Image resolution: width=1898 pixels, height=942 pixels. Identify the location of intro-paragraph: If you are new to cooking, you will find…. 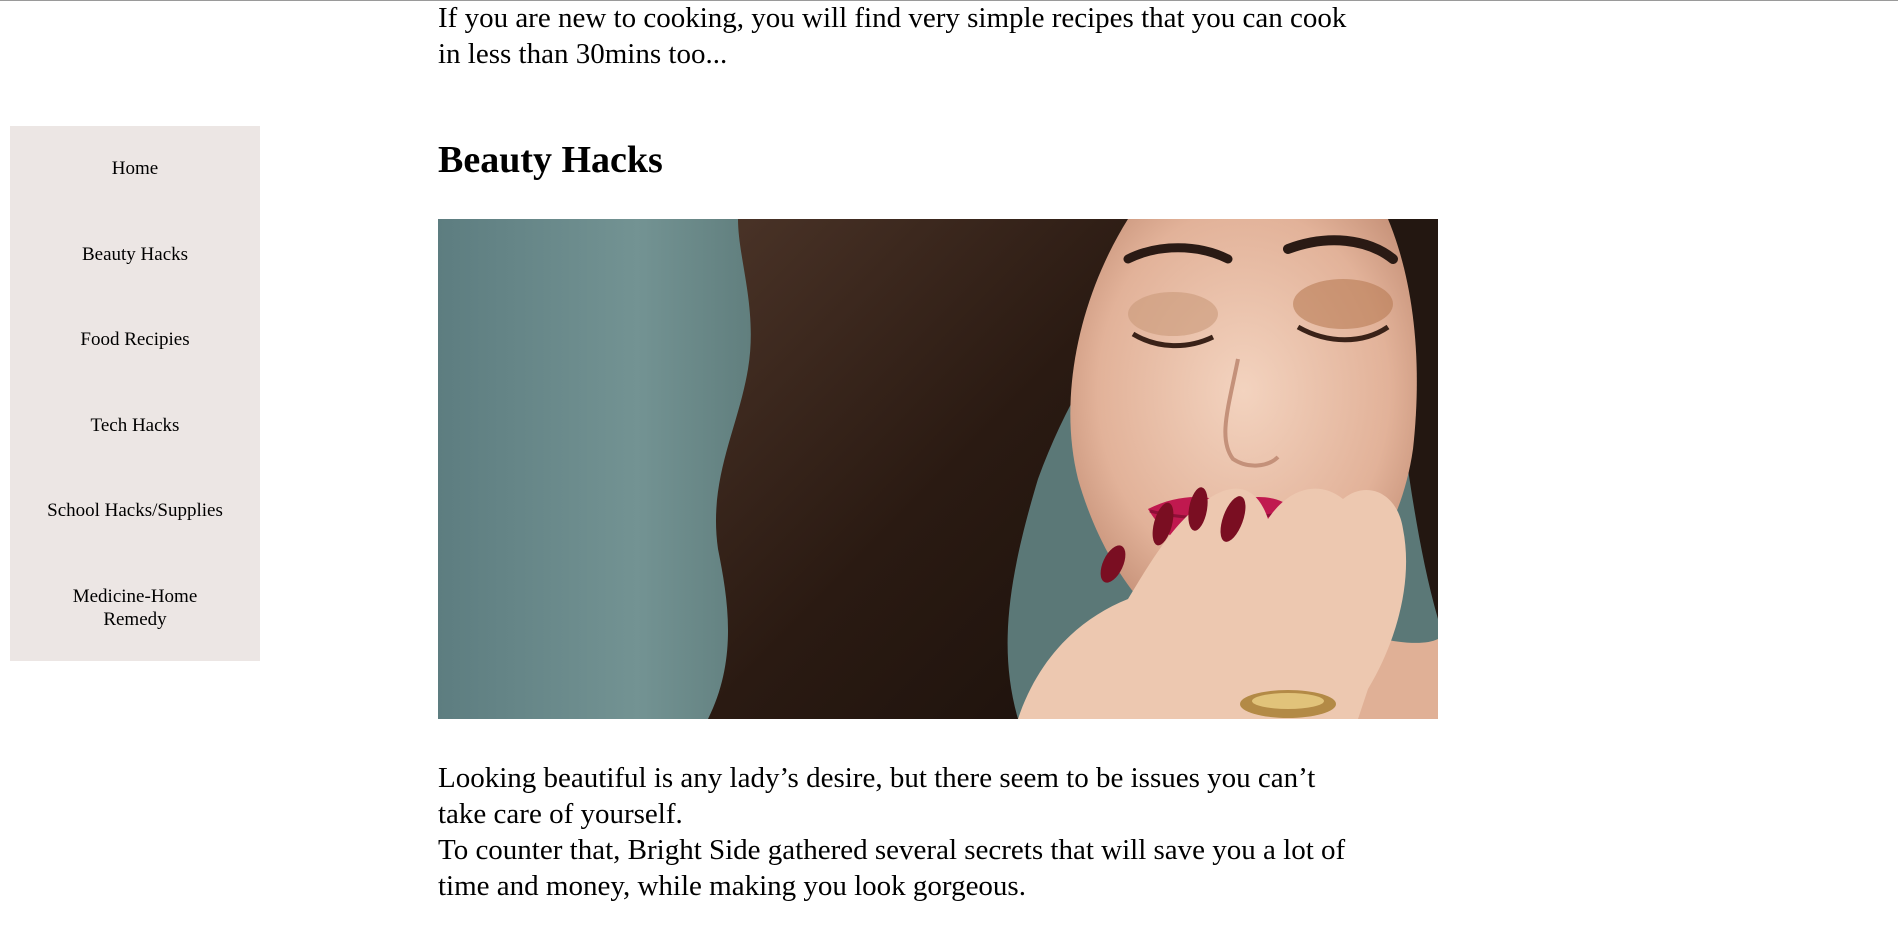
(938, 36).